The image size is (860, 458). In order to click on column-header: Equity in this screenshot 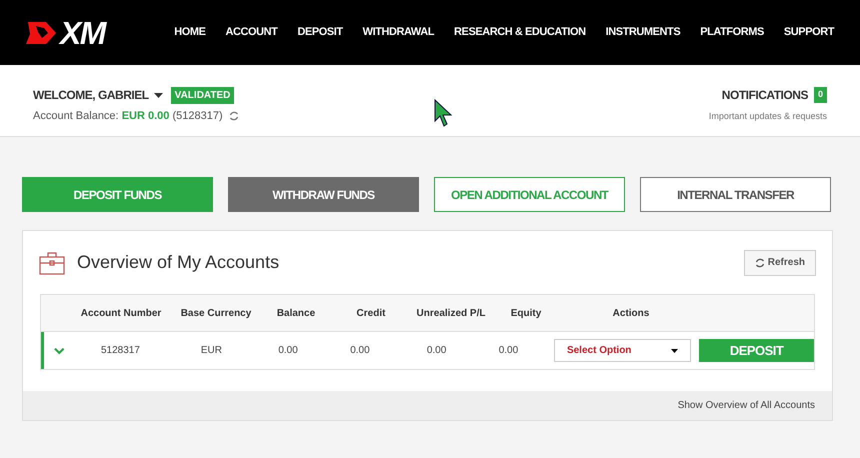, I will do `click(526, 313)`.